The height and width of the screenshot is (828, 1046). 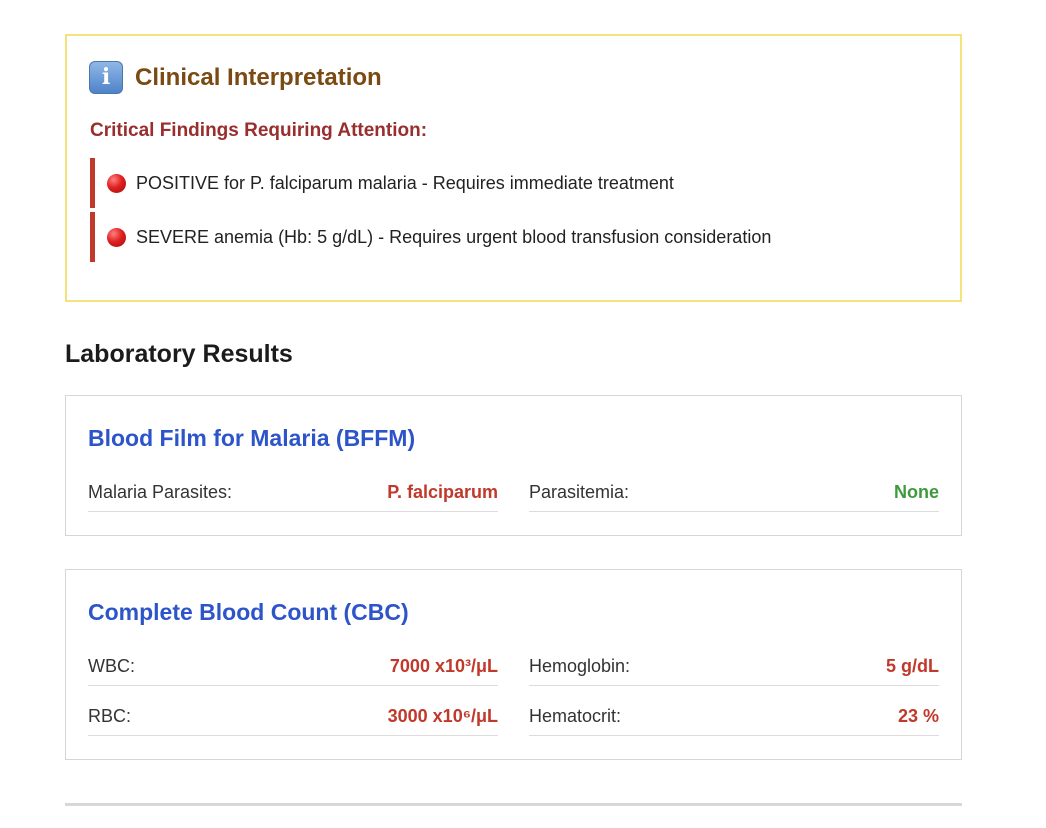 What do you see at coordinates (293, 493) in the screenshot?
I see `result-row-malaria-parasites: Malaria Parasites: P. falciparum` at bounding box center [293, 493].